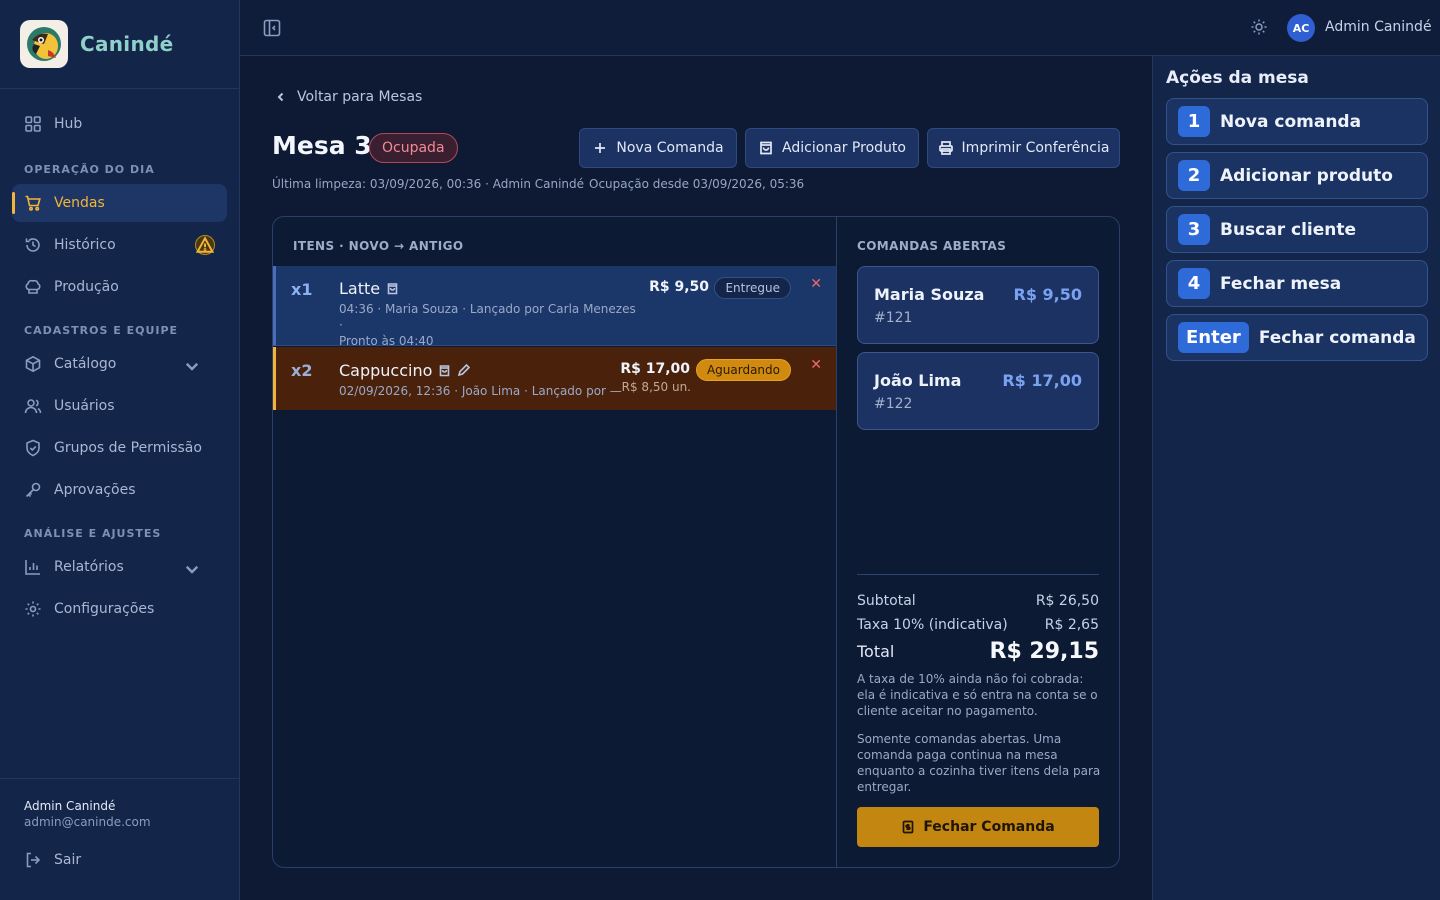  I want to click on logout-button: Sair, so click(119, 860).